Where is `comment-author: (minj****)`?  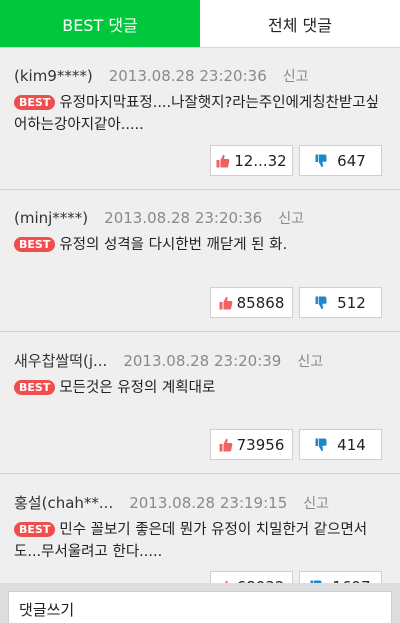 comment-author: (minj****) is located at coordinates (51, 218).